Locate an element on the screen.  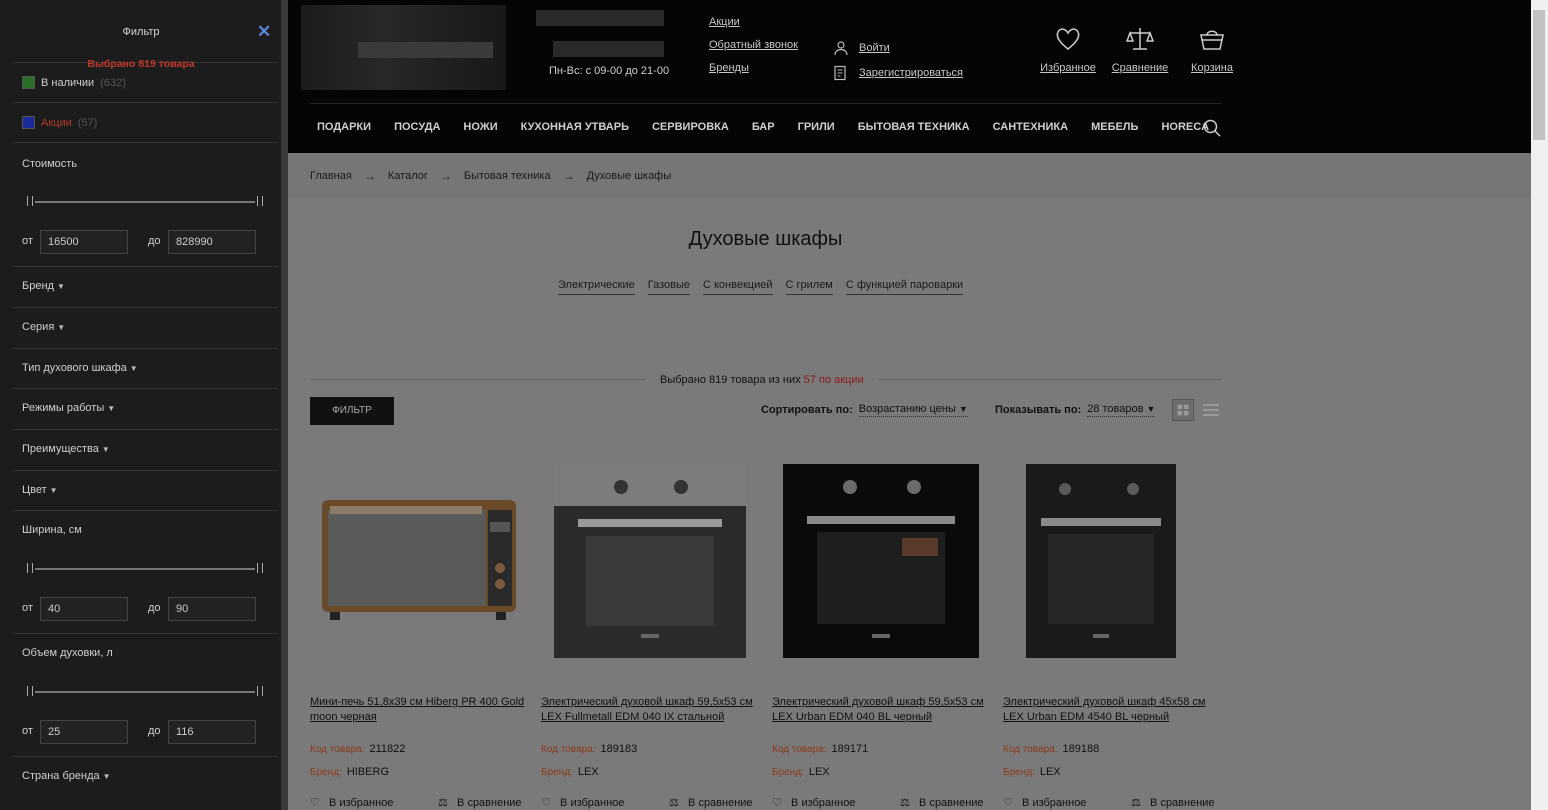
nav-item-bar: БАР is located at coordinates (763, 127).